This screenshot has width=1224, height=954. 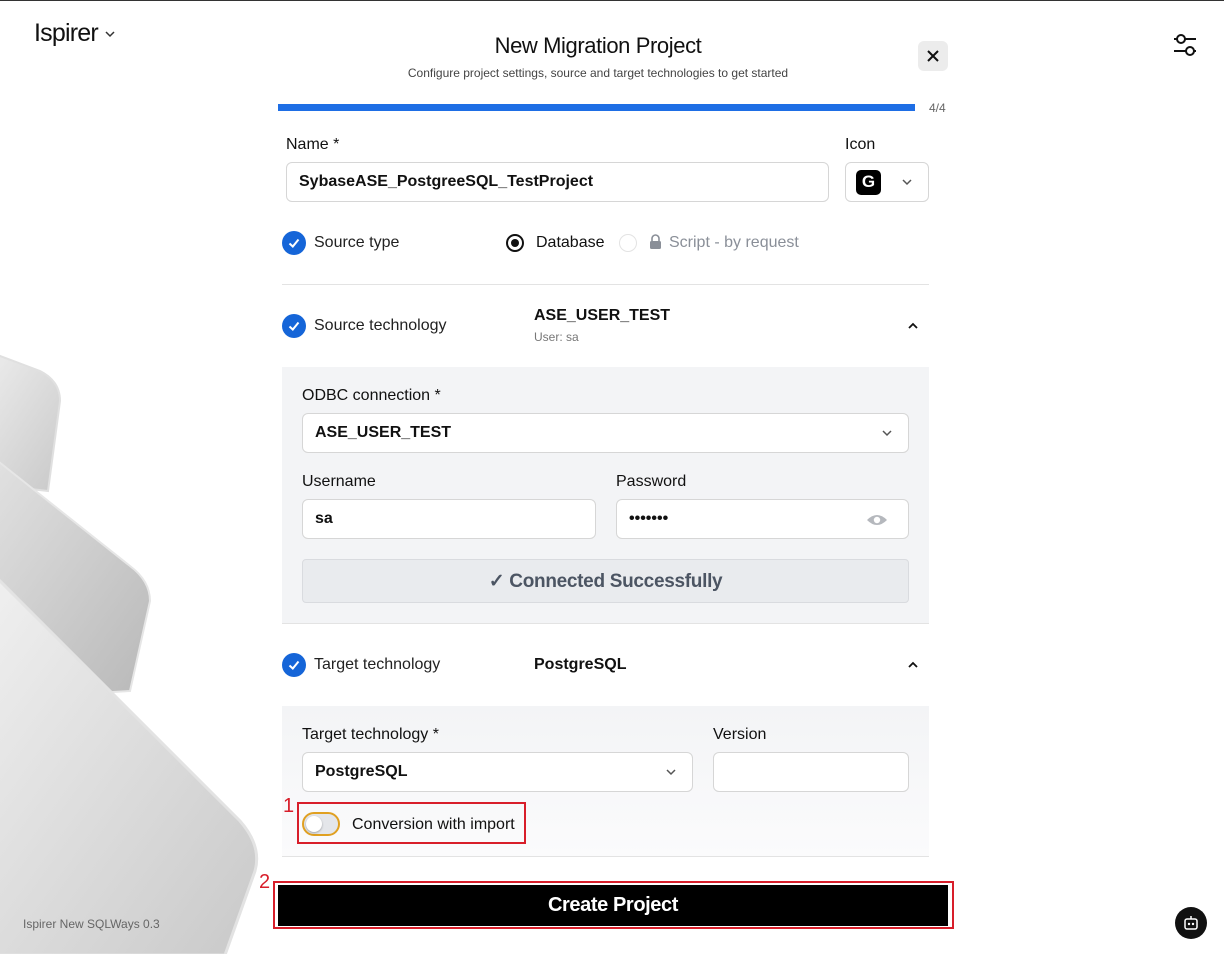 What do you see at coordinates (580, 664) in the screenshot?
I see `target-technology-value: PostgreSQL` at bounding box center [580, 664].